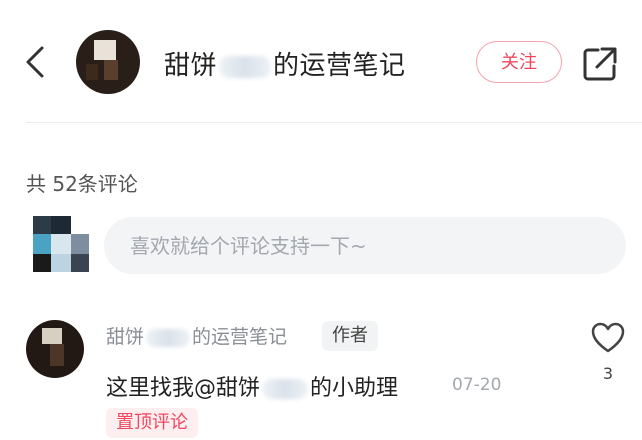 The image size is (642, 440). Describe the element at coordinates (608, 373) in the screenshot. I see `like-count: 3` at that location.